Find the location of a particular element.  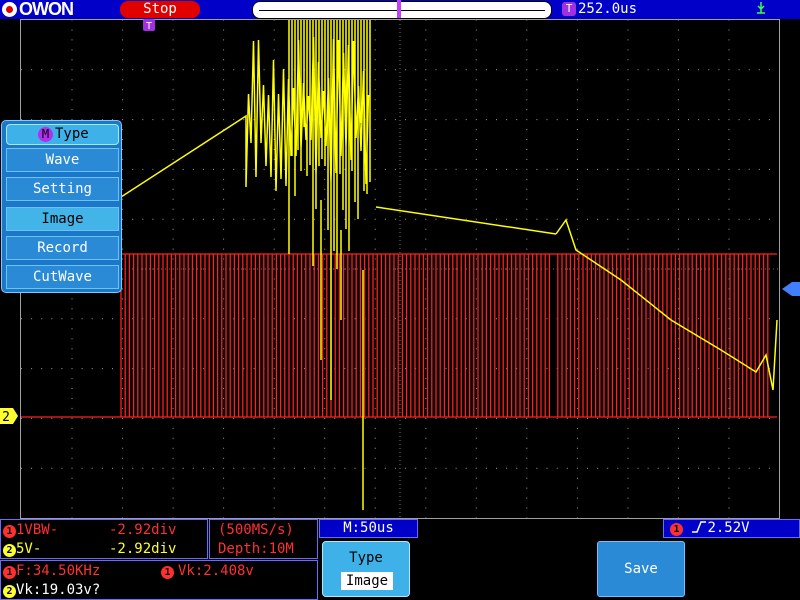

menu-item-cutwave: CutWave is located at coordinates (62, 277).